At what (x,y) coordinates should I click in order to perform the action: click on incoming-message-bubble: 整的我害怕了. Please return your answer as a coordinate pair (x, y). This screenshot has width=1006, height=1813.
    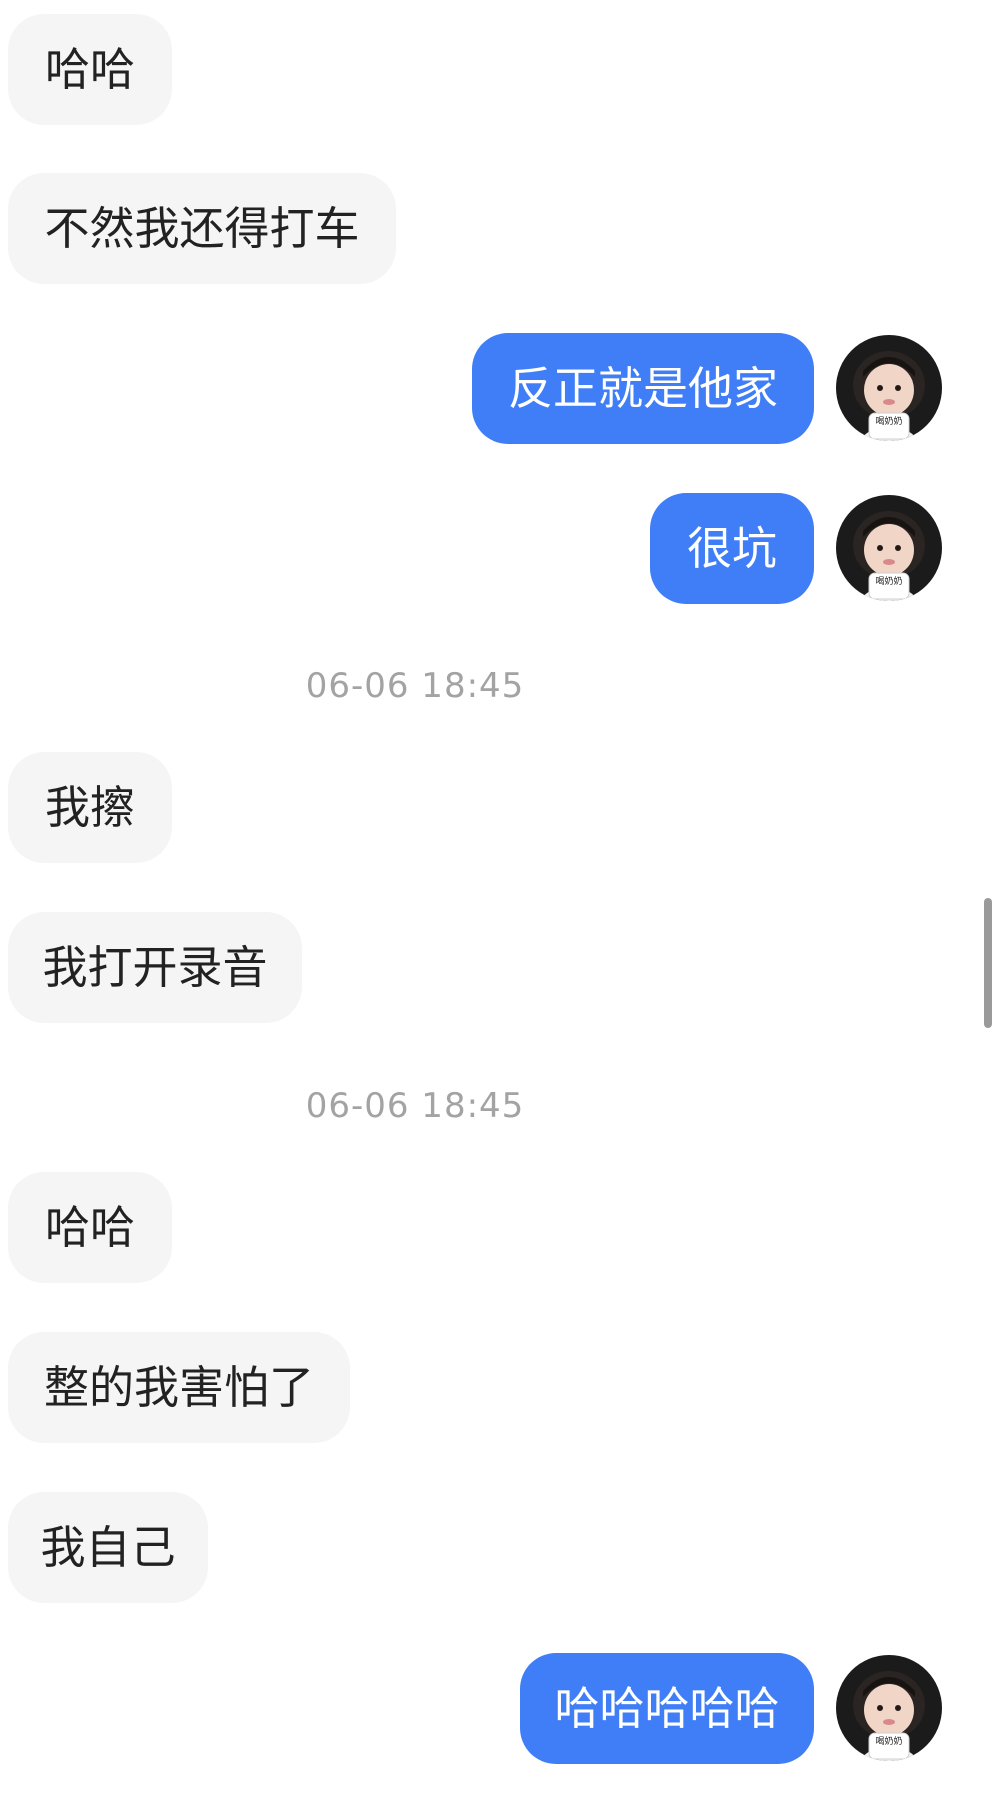
    Looking at the image, I should click on (179, 1387).